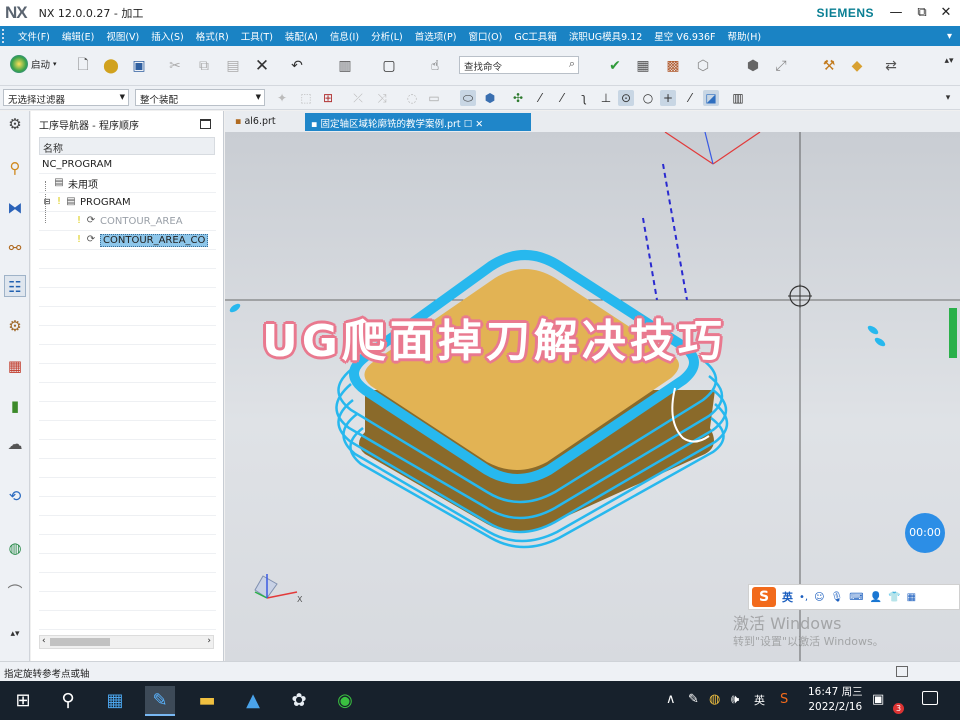 The image size is (960, 720). What do you see at coordinates (606, 98) in the screenshot?
I see `intersection-icon: ⊥` at bounding box center [606, 98].